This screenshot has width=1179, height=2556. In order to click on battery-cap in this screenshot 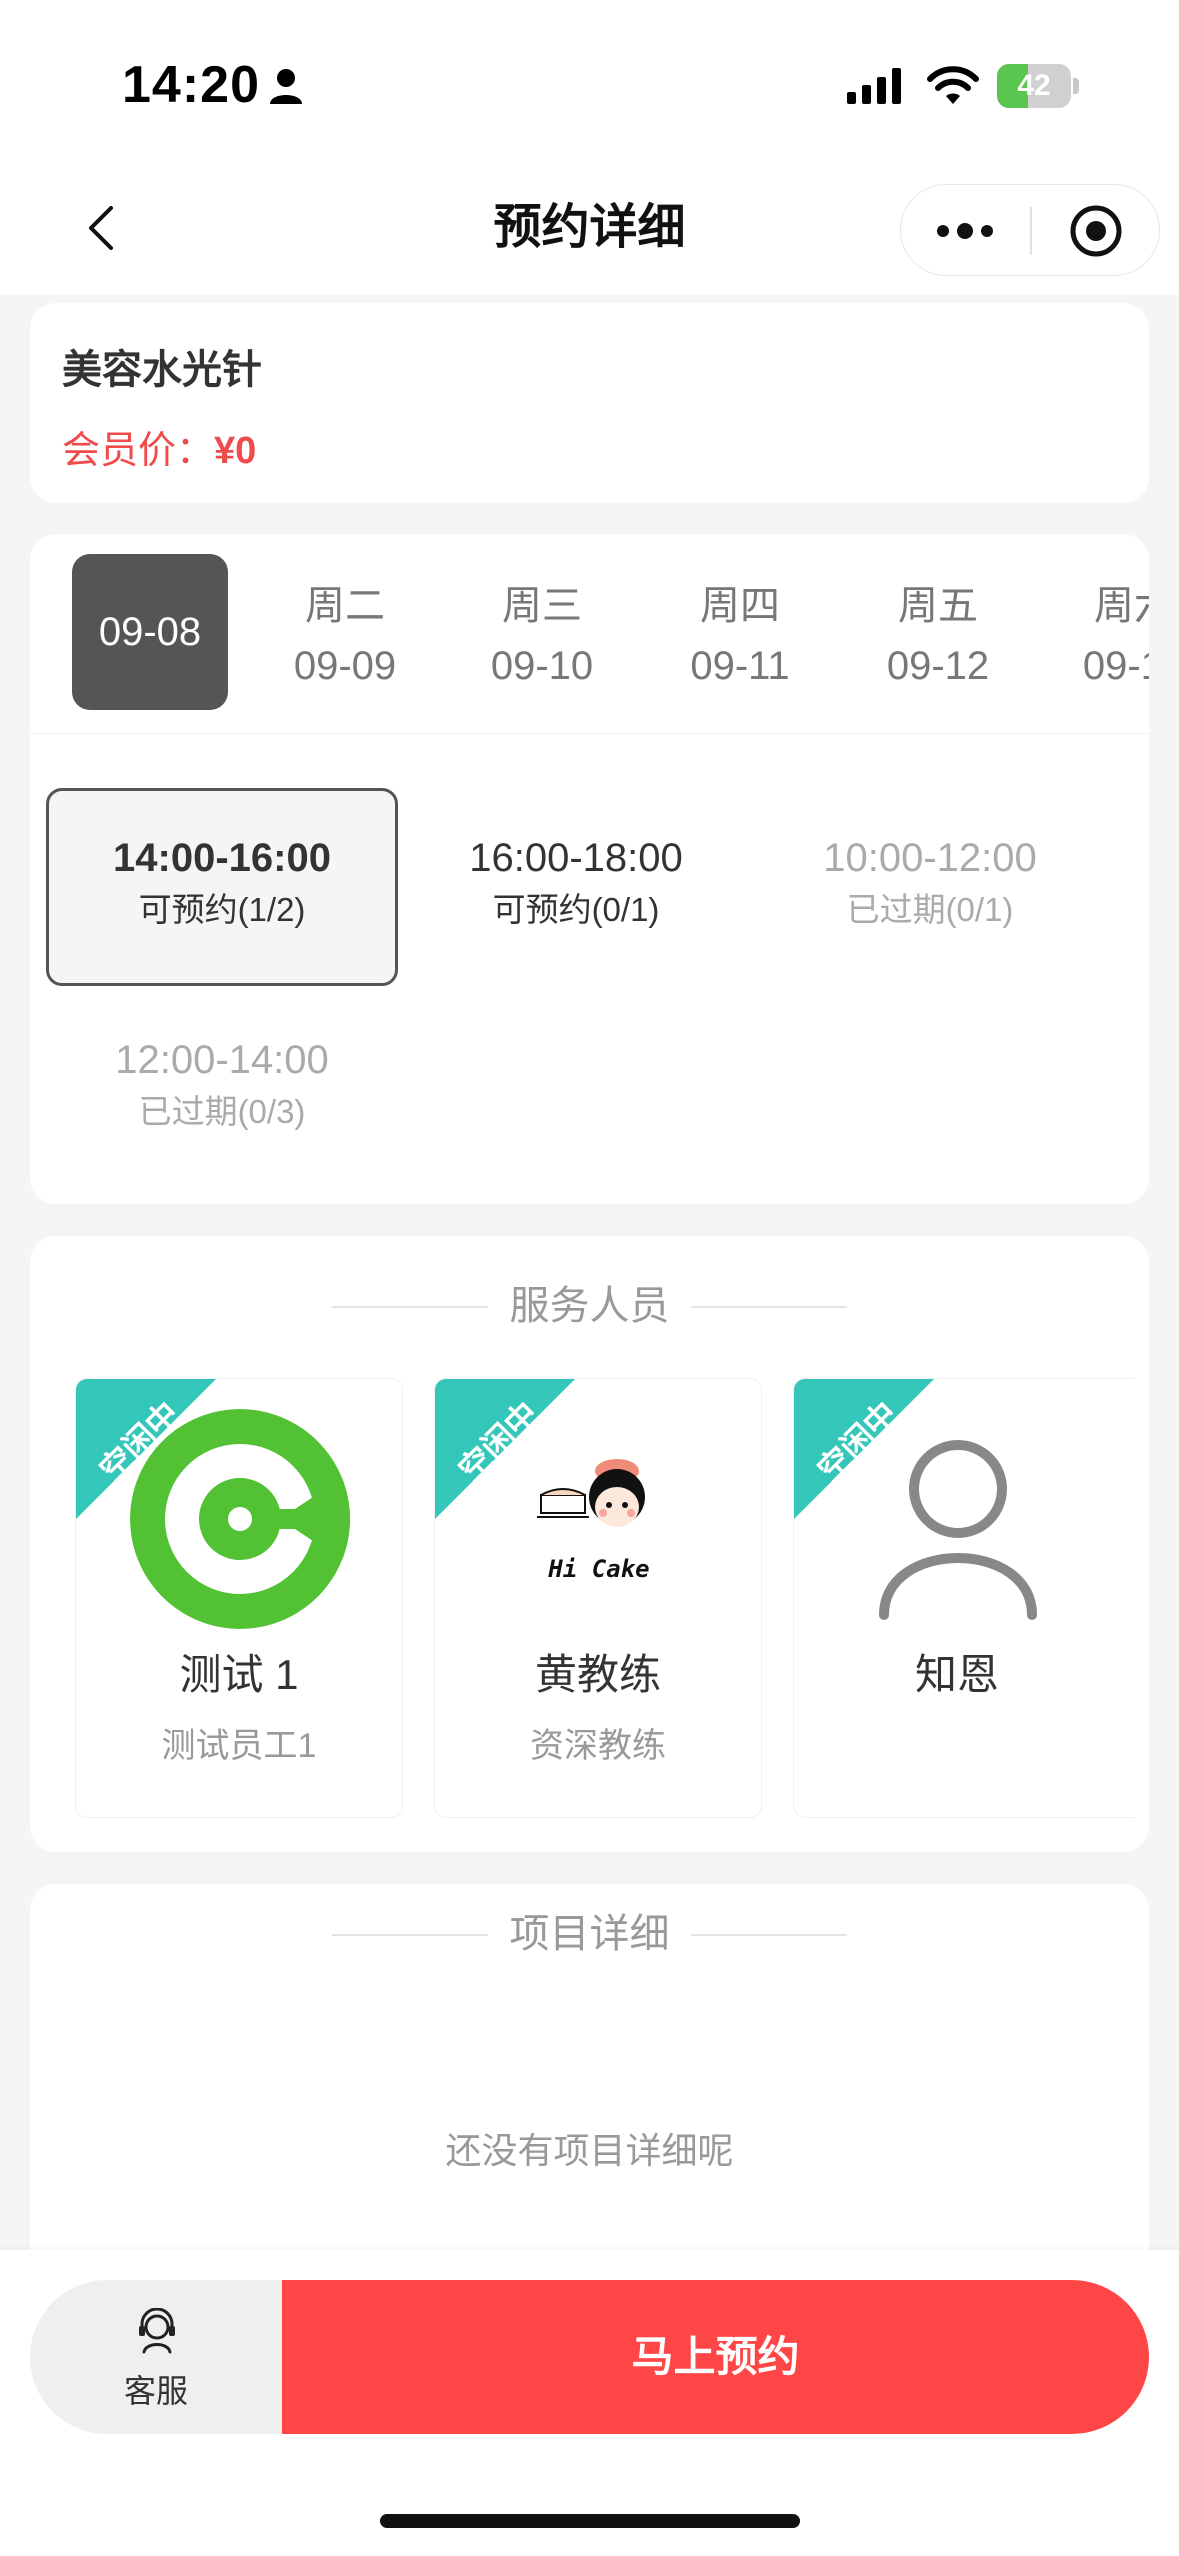, I will do `click(1076, 86)`.